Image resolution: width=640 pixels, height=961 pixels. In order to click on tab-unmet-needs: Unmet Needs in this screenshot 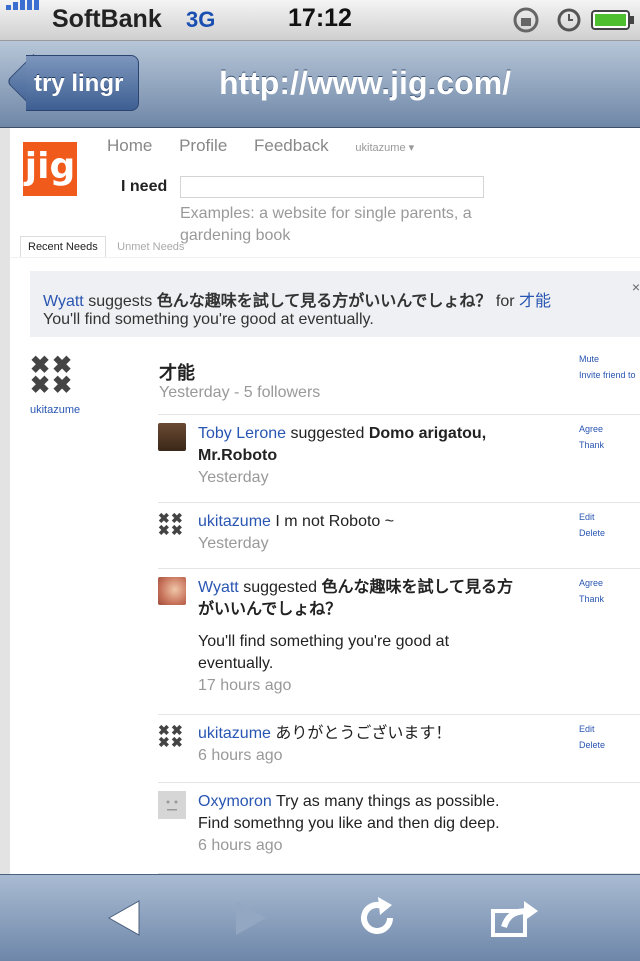, I will do `click(150, 247)`.